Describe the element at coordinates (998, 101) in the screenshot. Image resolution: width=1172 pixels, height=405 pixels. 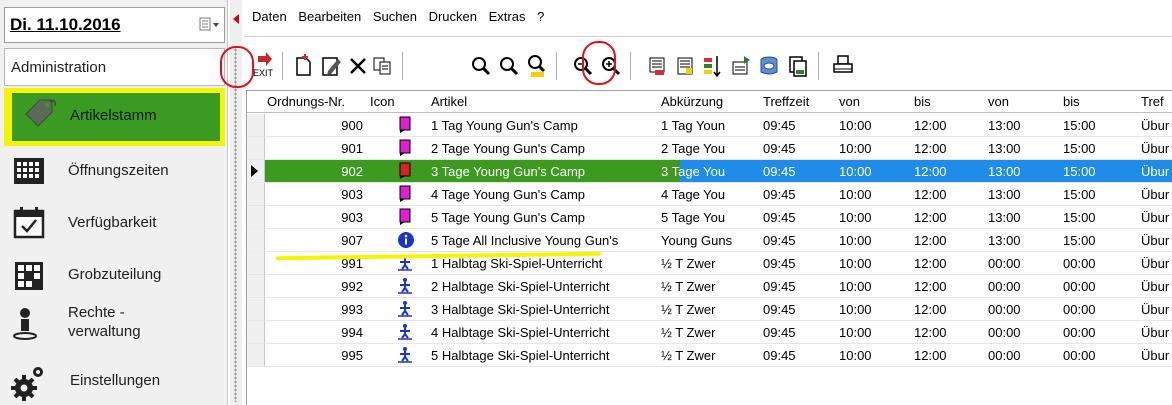
I see `column-header-von-2: von` at that location.